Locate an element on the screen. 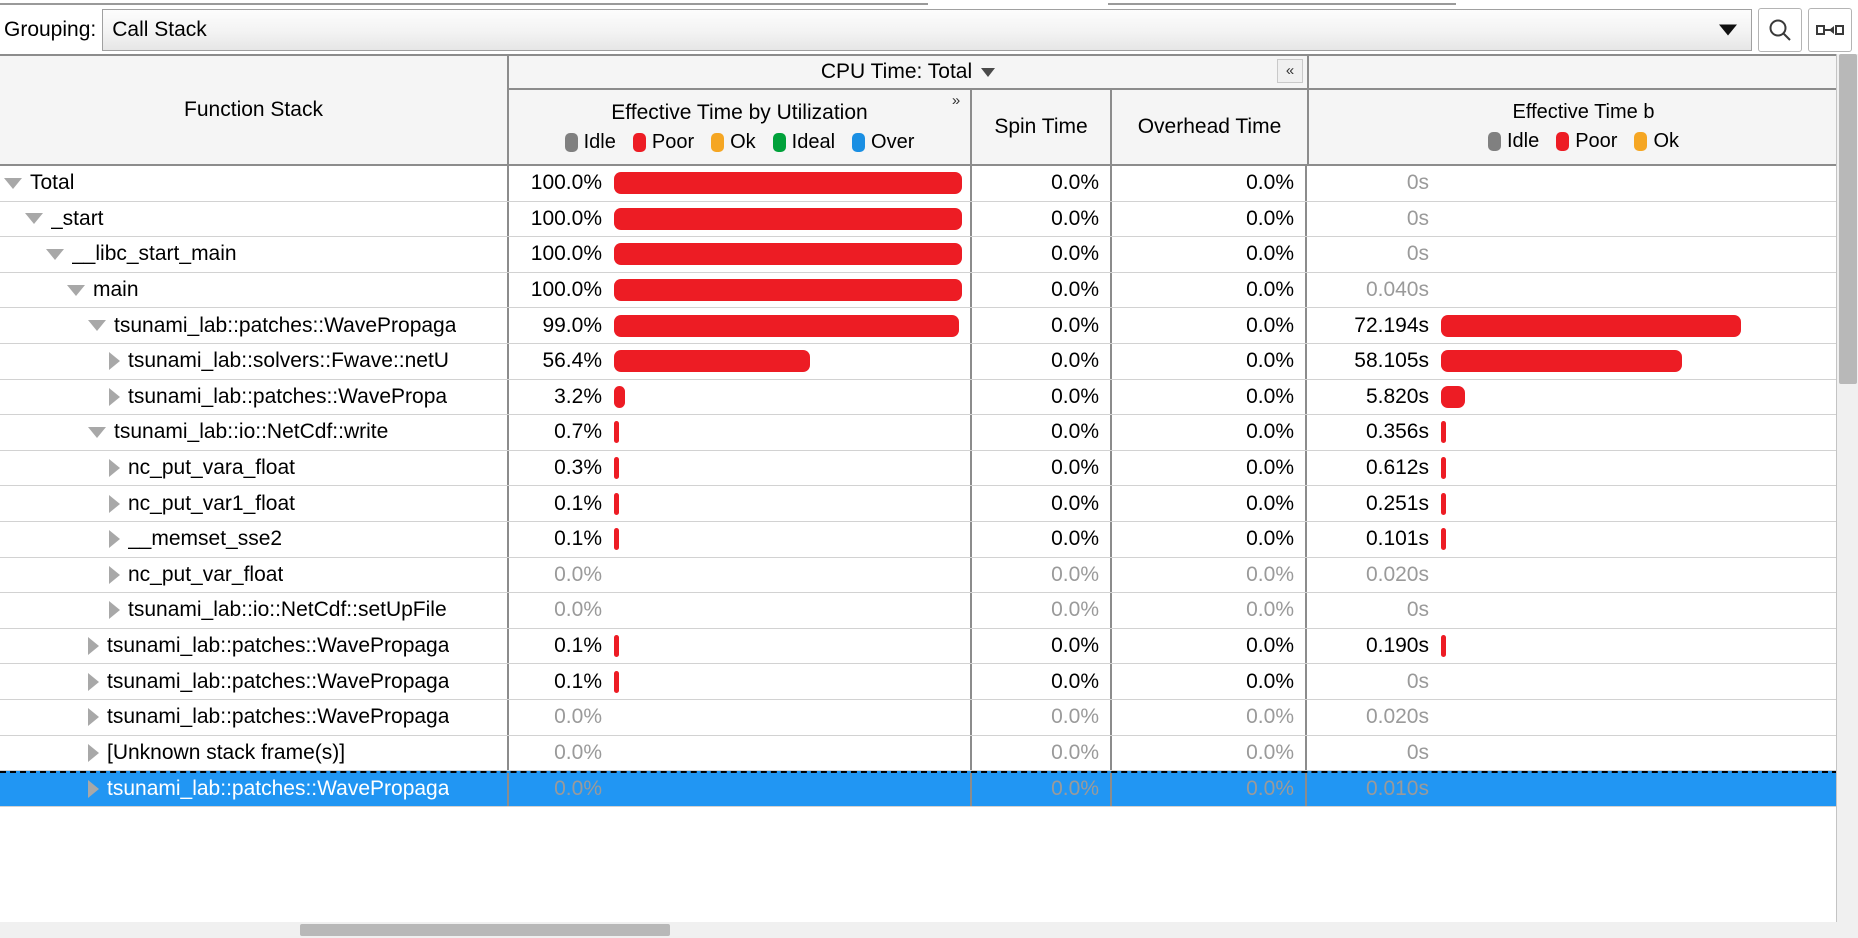 The height and width of the screenshot is (938, 1858). table-row: main 100.0% 0.0% 0.0% 0.040s is located at coordinates (929, 290).